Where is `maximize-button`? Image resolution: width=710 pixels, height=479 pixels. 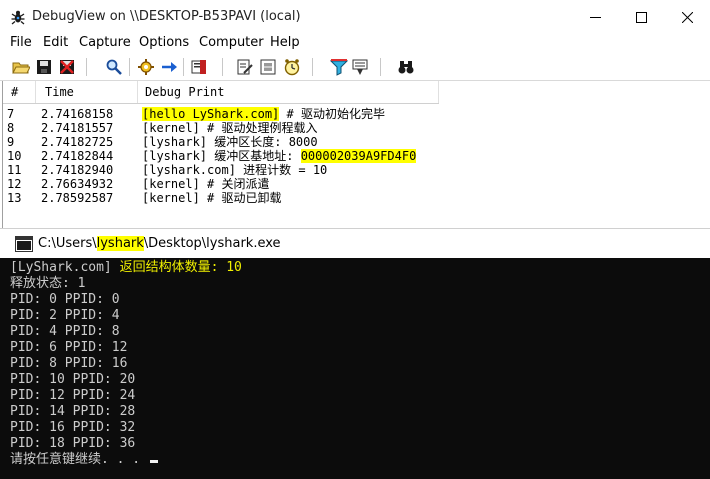
maximize-button is located at coordinates (641, 17).